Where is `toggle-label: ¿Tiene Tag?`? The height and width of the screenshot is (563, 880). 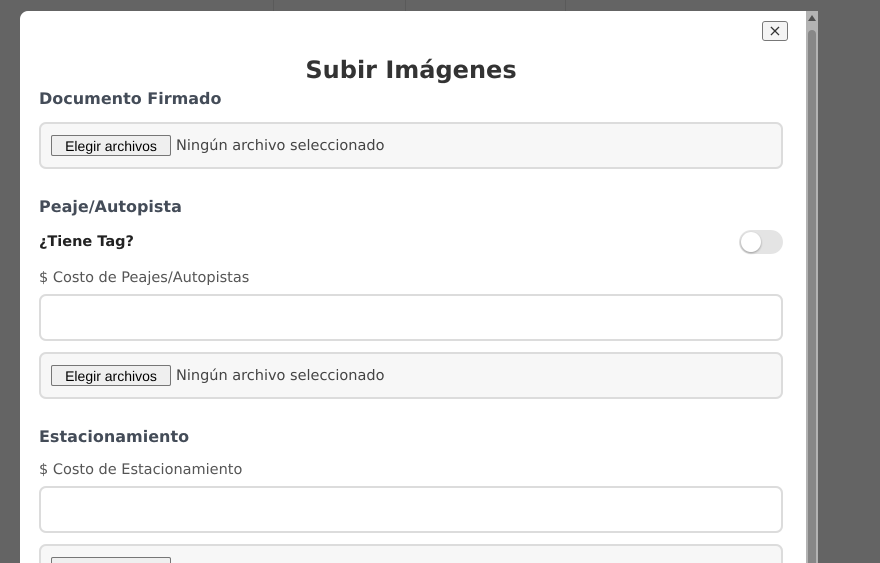 toggle-label: ¿Tiene Tag? is located at coordinates (86, 242).